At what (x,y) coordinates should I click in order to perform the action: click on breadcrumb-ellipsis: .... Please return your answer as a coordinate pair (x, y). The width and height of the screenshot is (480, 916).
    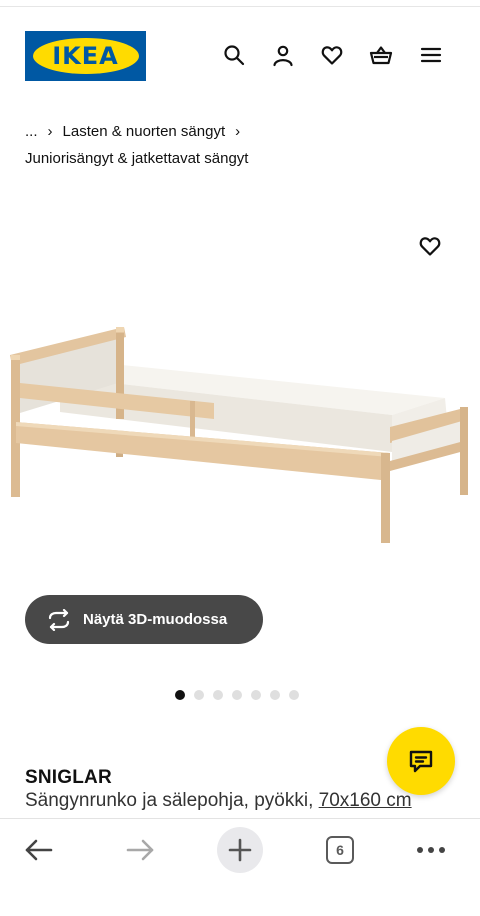
    Looking at the image, I should click on (31, 131).